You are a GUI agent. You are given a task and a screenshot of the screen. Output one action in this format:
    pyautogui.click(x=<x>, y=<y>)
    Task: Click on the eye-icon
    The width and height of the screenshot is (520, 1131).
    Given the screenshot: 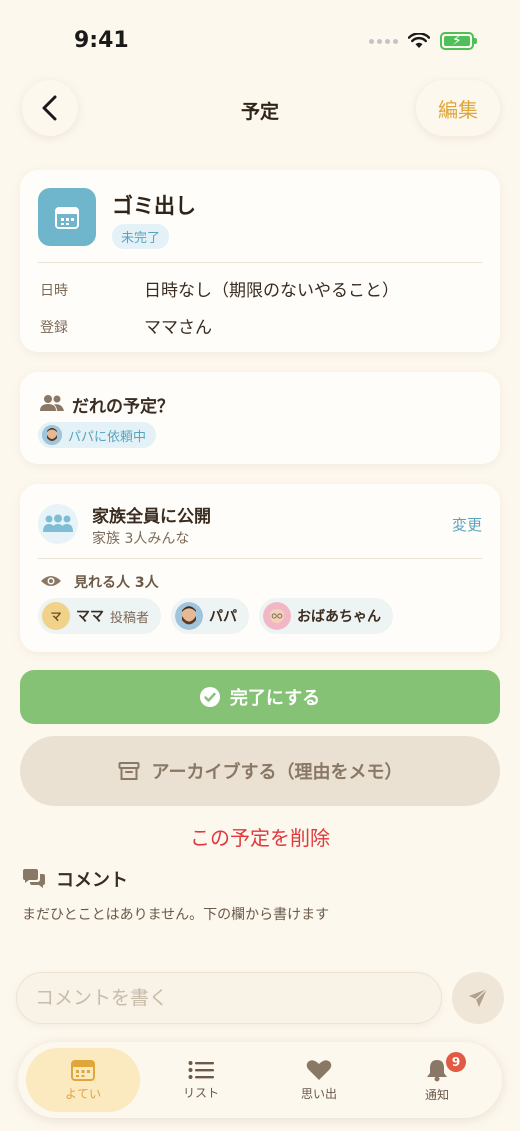 What is the action you would take?
    pyautogui.click(x=51, y=581)
    